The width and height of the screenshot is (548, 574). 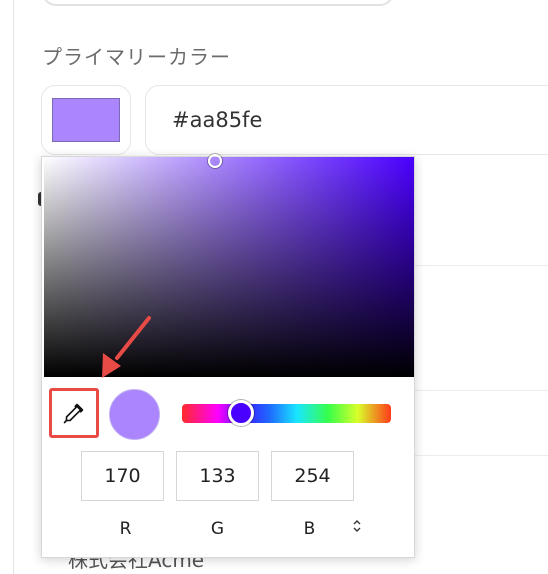 I want to click on annotation-arrow-icon, so click(x=126, y=347).